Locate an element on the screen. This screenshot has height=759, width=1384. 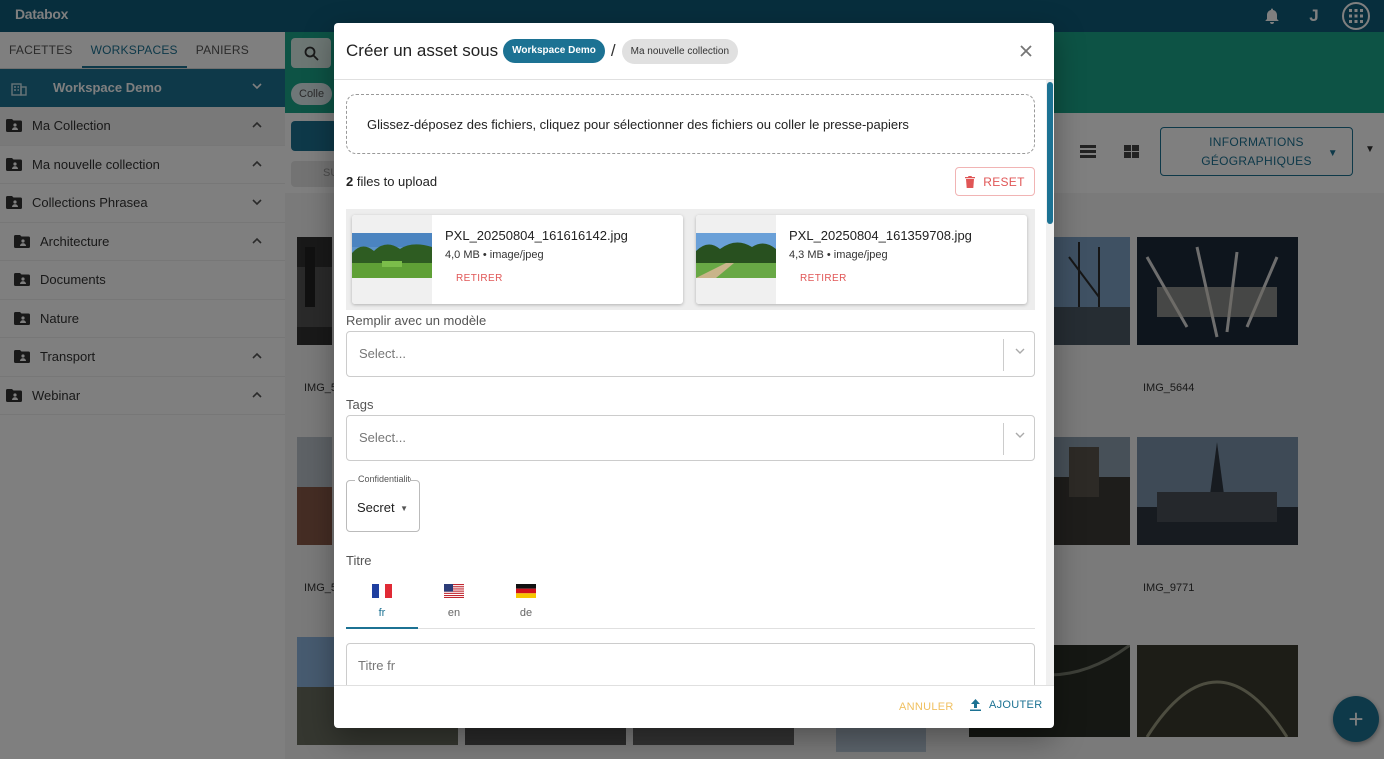
tab-lang-de: de is located at coordinates (526, 603).